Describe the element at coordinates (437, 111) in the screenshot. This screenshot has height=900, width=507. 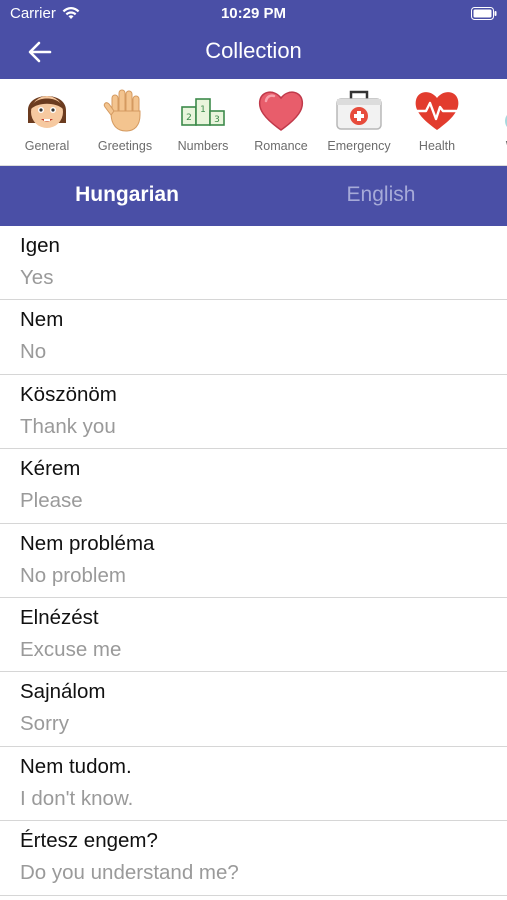
I see `heartbeat-icon` at that location.